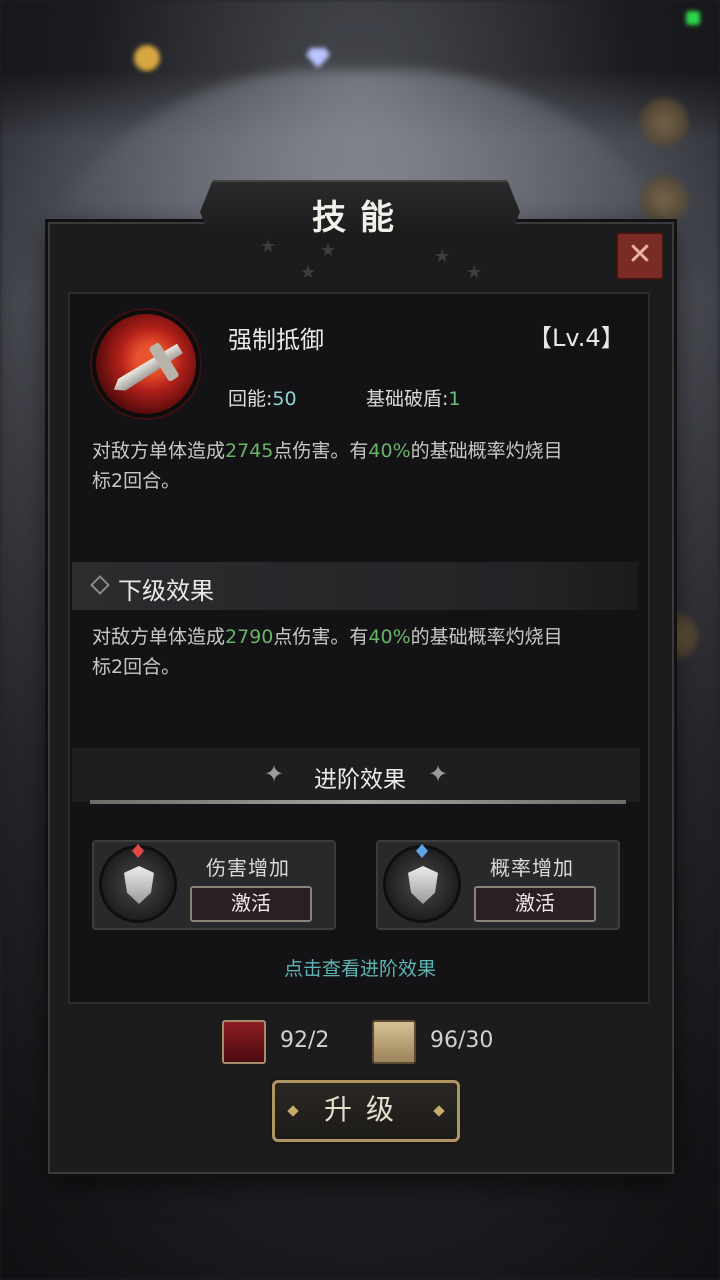 The height and width of the screenshot is (1280, 720). I want to click on advanced-card-damage: 伤害增加 激活, so click(214, 885).